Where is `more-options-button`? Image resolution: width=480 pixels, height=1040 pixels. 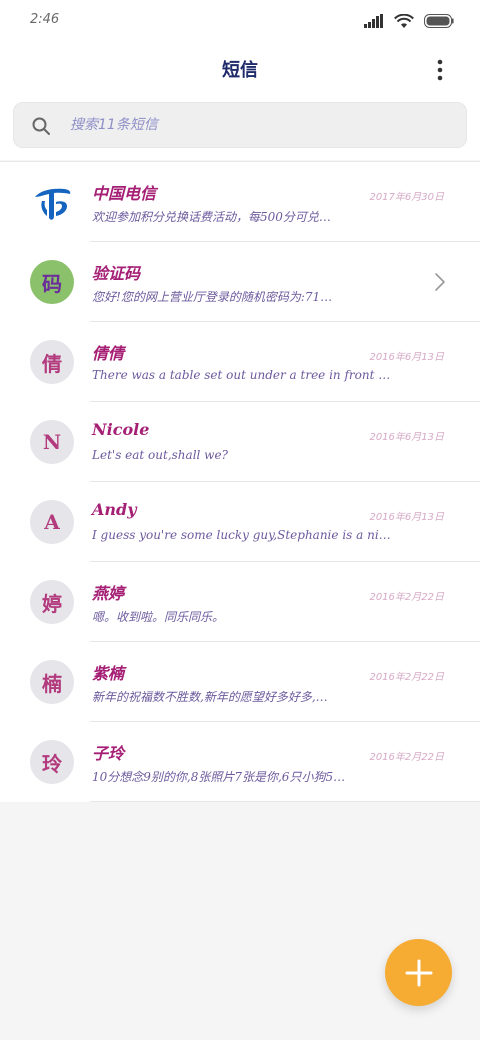 more-options-button is located at coordinates (440, 70).